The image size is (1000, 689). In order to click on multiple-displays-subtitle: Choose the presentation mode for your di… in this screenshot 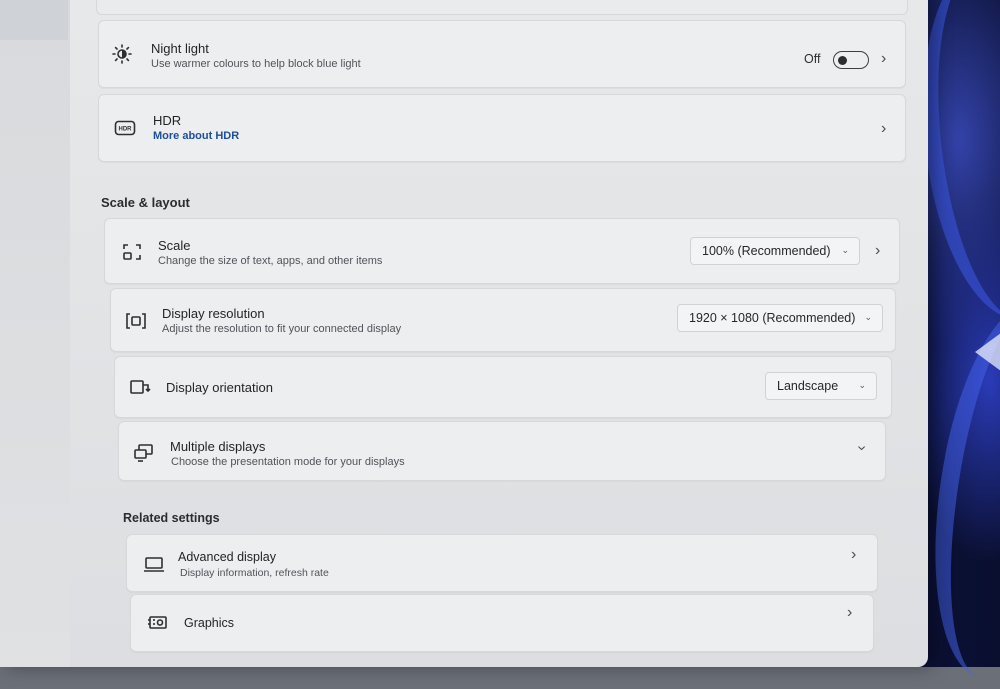, I will do `click(288, 462)`.